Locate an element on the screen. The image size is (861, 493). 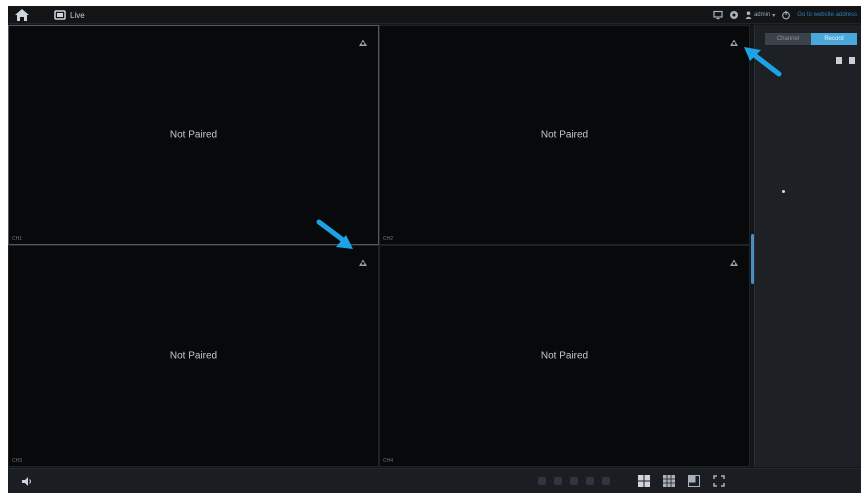
power-icon is located at coordinates (786, 15).